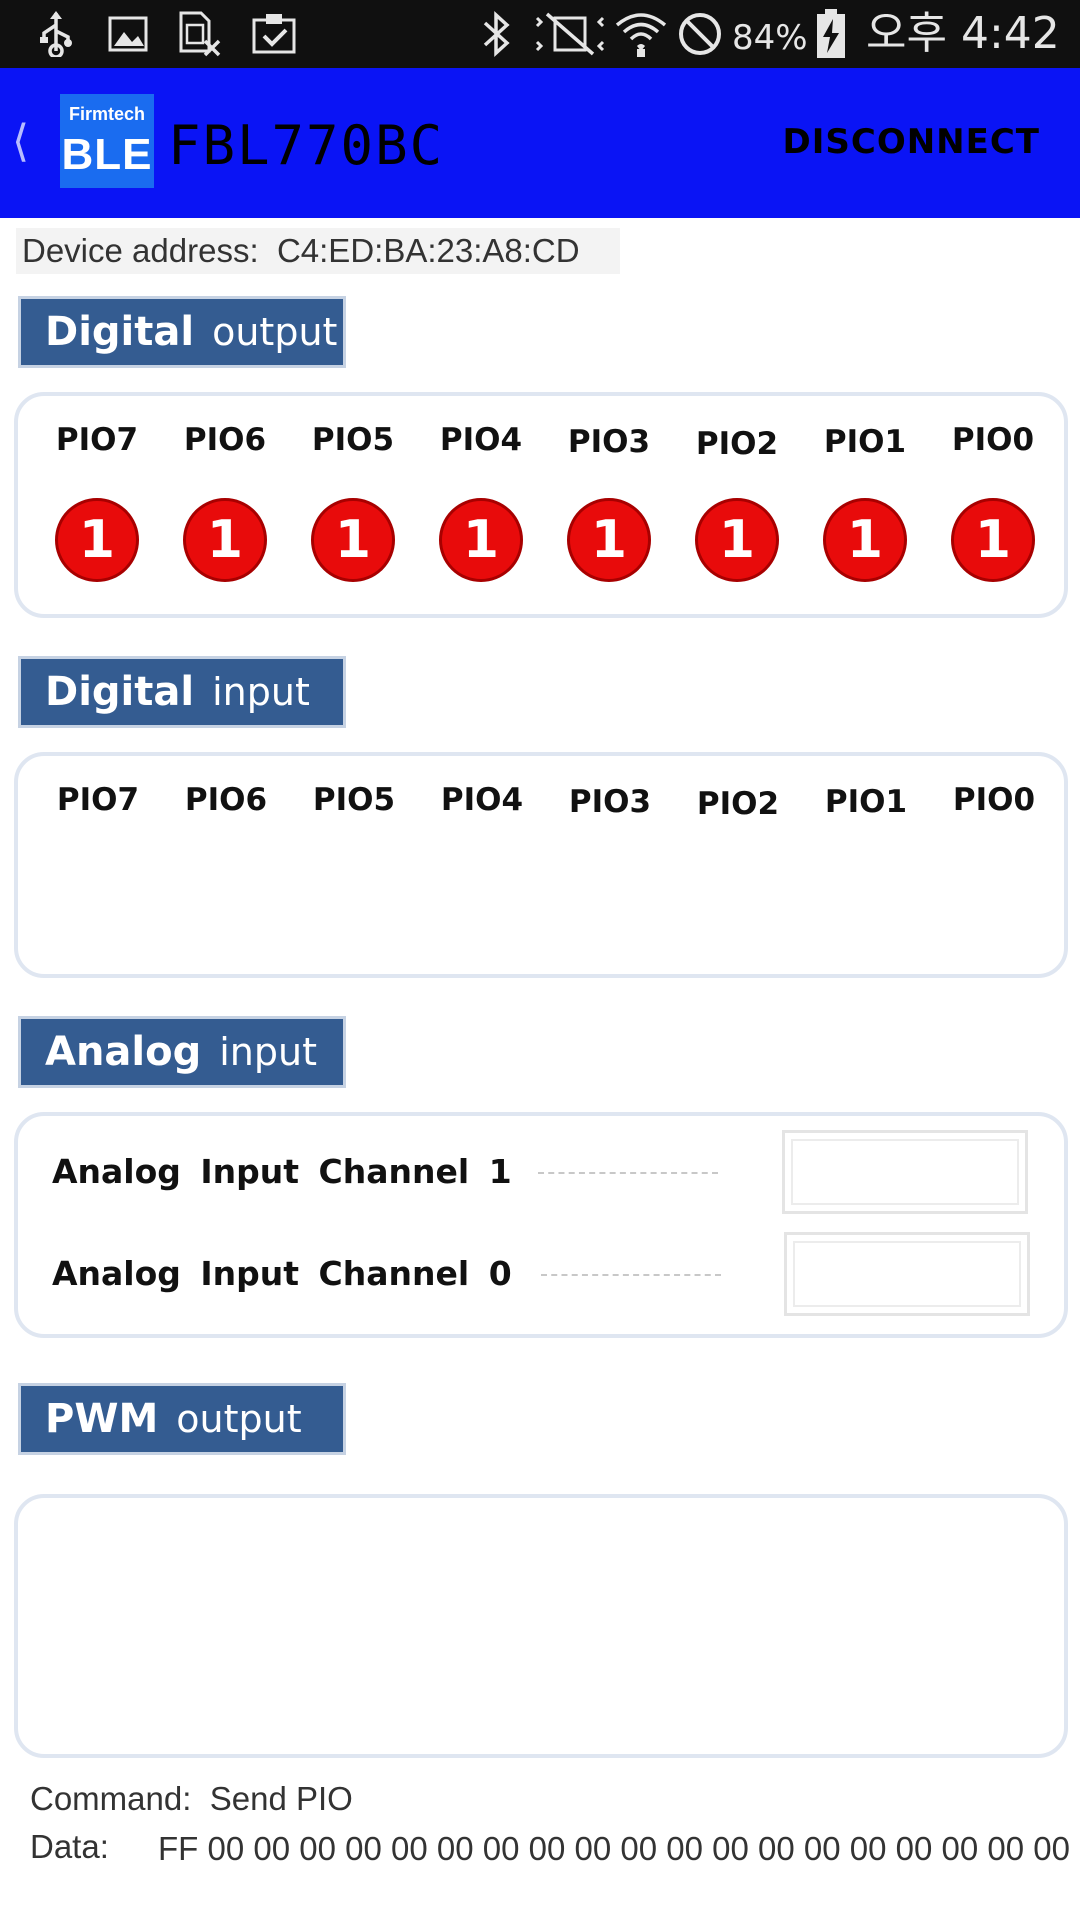  What do you see at coordinates (700, 34) in the screenshot?
I see `blocked-icon` at bounding box center [700, 34].